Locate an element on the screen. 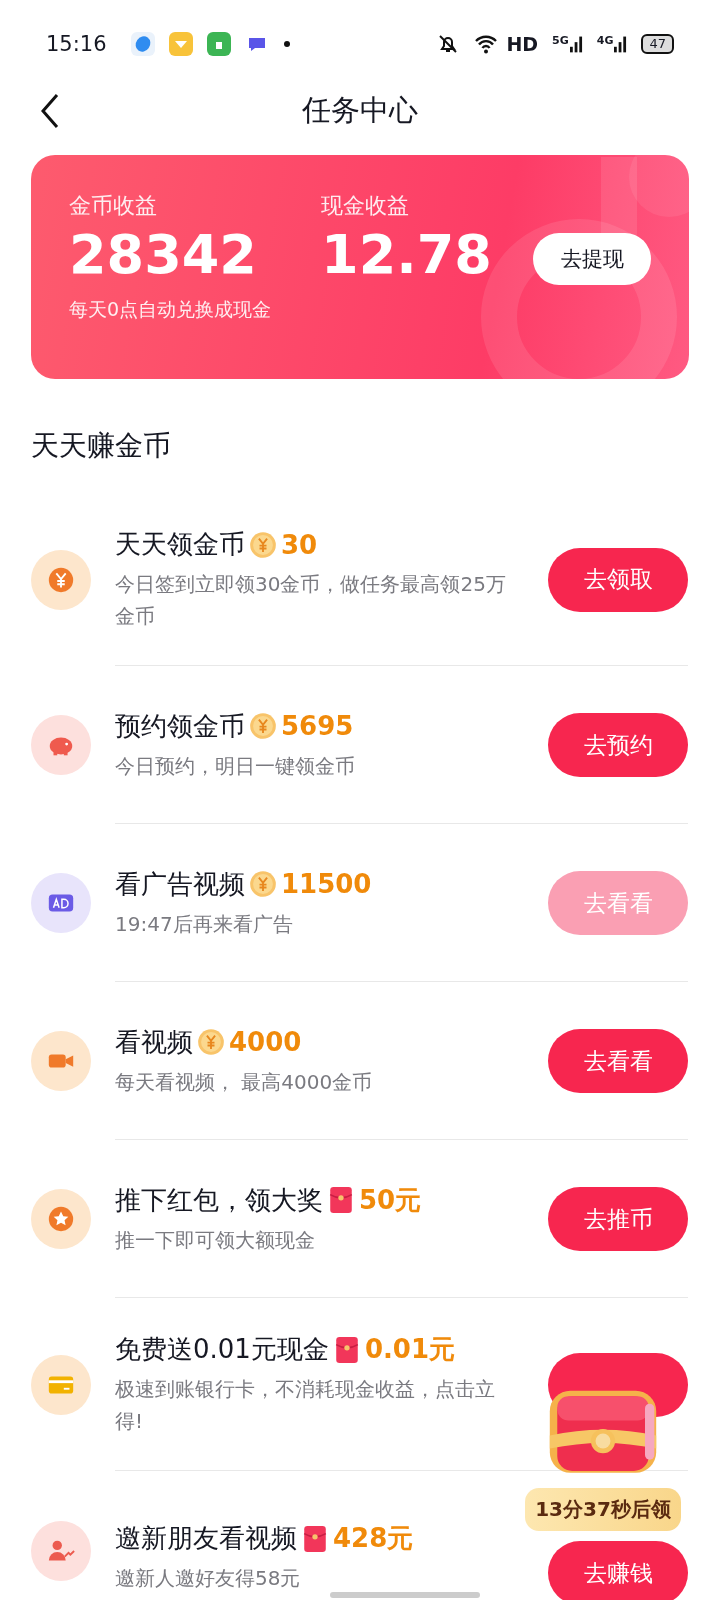 The image size is (720, 1600). reward-amount: 50元 is located at coordinates (390, 1200).